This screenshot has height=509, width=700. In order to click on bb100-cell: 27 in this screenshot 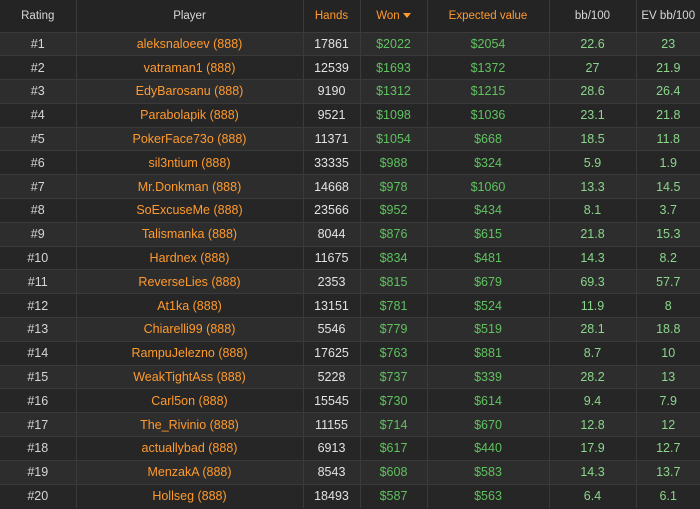, I will do `click(592, 67)`.